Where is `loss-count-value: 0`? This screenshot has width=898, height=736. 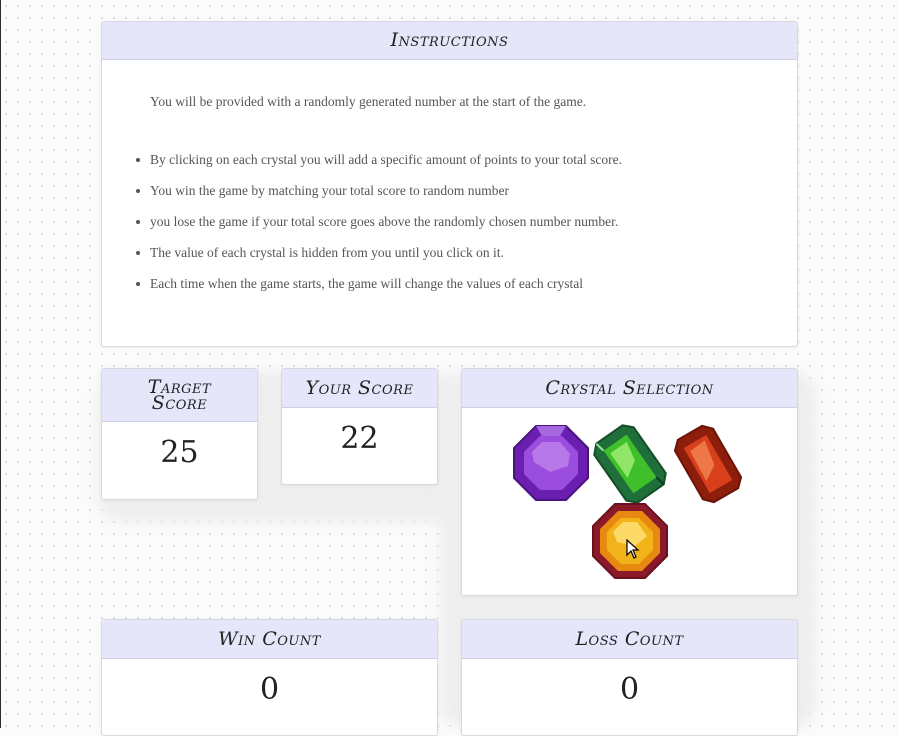 loss-count-value: 0 is located at coordinates (629, 689).